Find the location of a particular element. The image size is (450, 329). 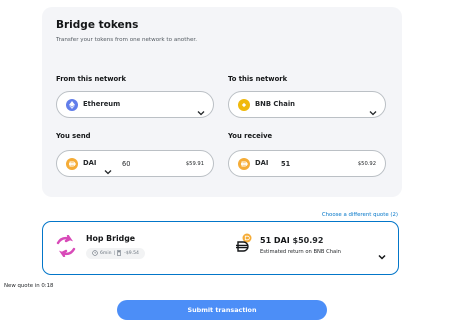

hop-bridge-logo-icon is located at coordinates (66, 247).